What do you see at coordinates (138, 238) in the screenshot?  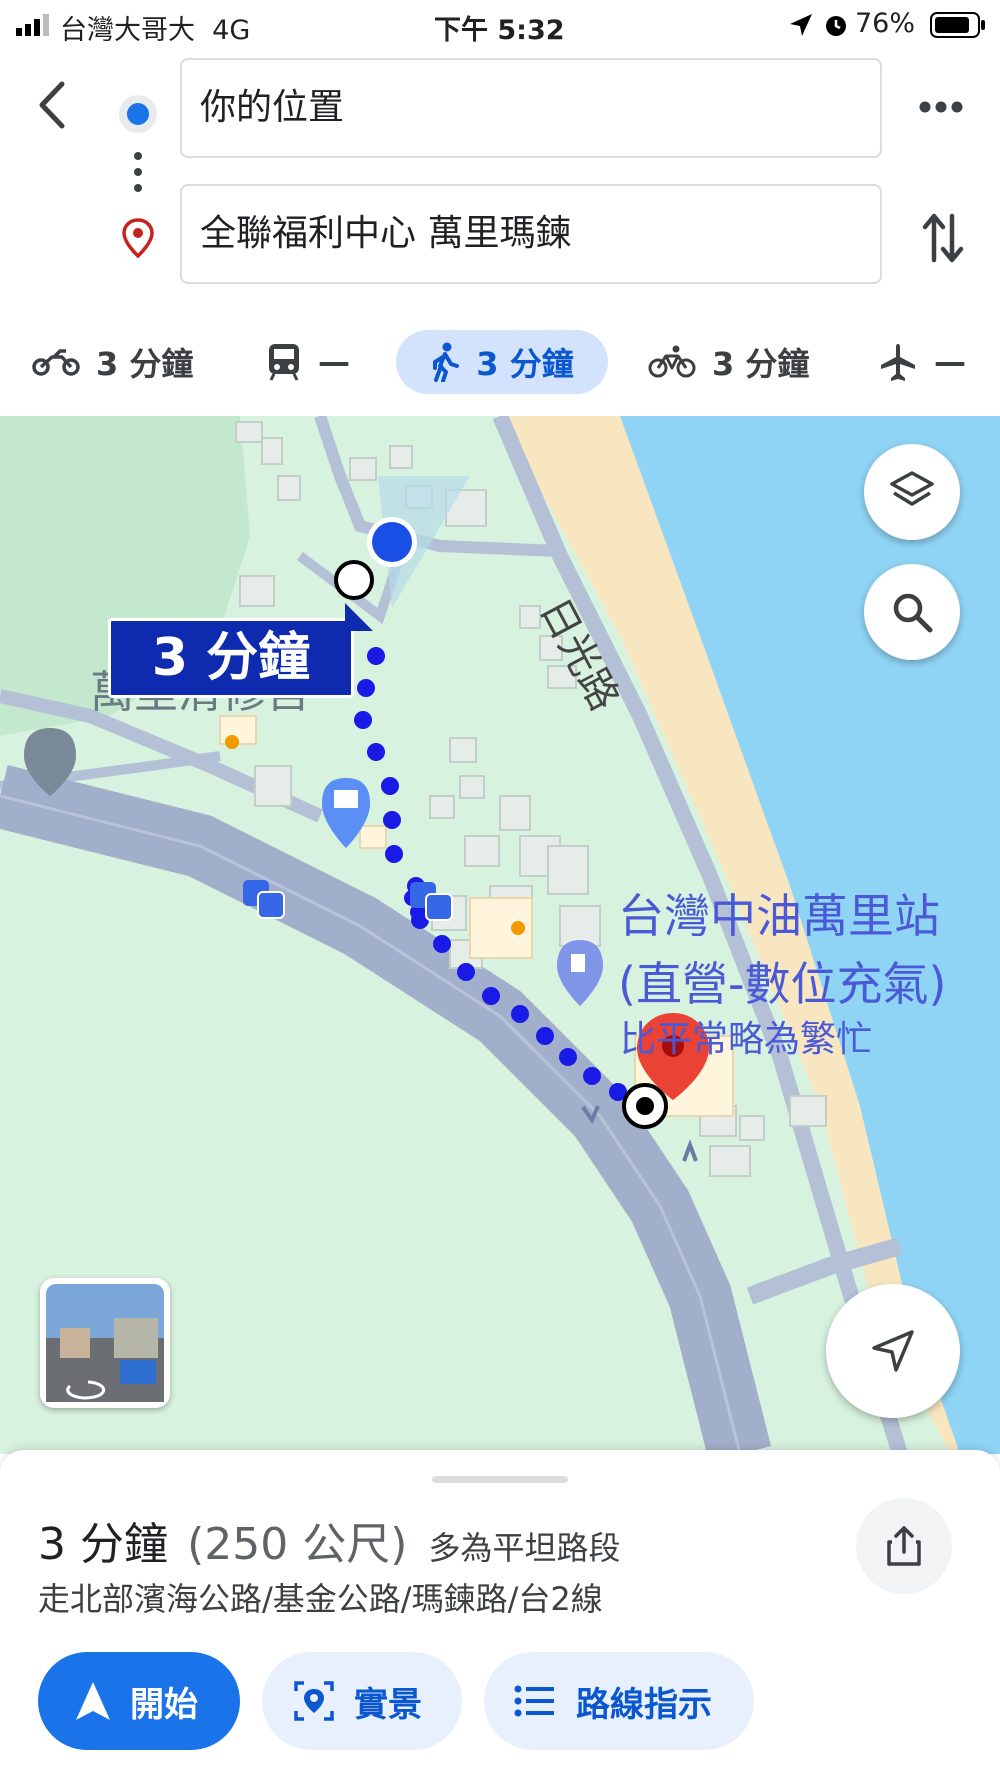 I see `destination-pin-icon` at bounding box center [138, 238].